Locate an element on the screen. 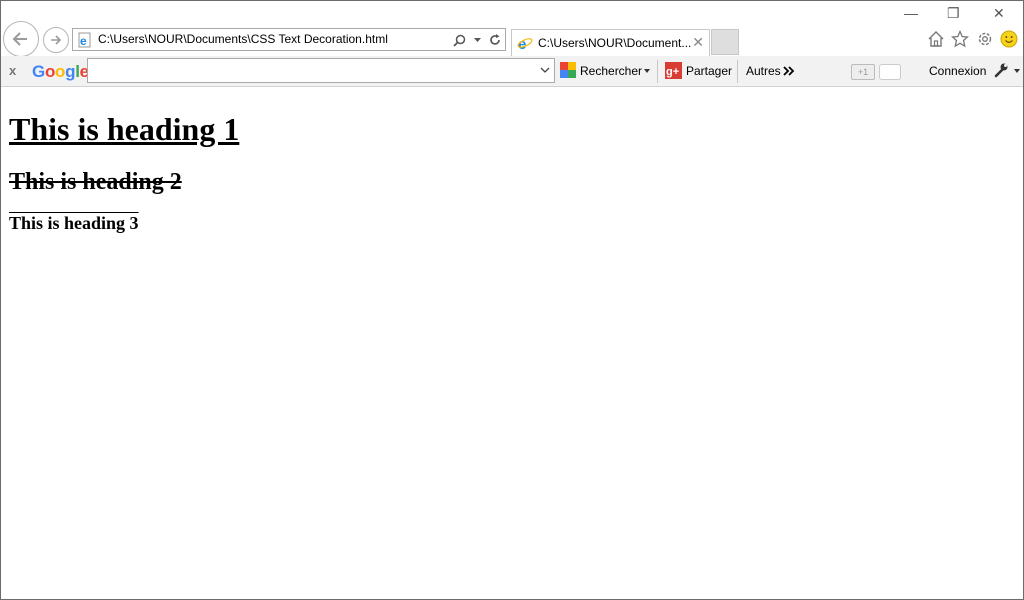 The image size is (1024, 600). forward-button is located at coordinates (56, 40).